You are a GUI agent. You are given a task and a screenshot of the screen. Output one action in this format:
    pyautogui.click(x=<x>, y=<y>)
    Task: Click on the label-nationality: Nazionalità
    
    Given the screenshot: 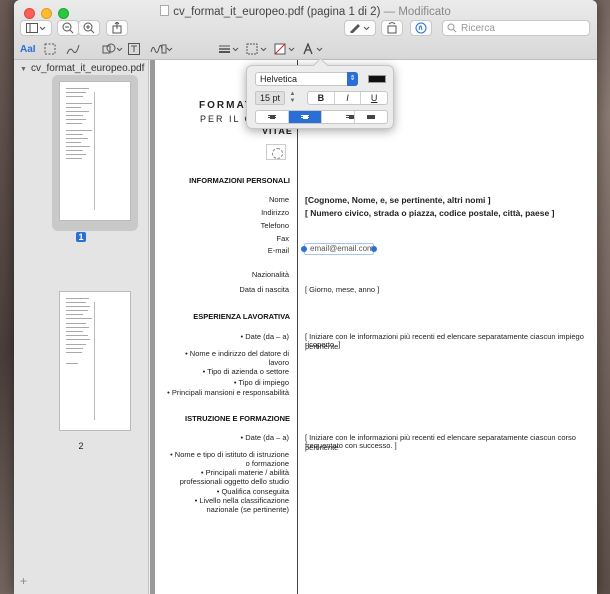 What is the action you would take?
    pyautogui.click(x=270, y=274)
    